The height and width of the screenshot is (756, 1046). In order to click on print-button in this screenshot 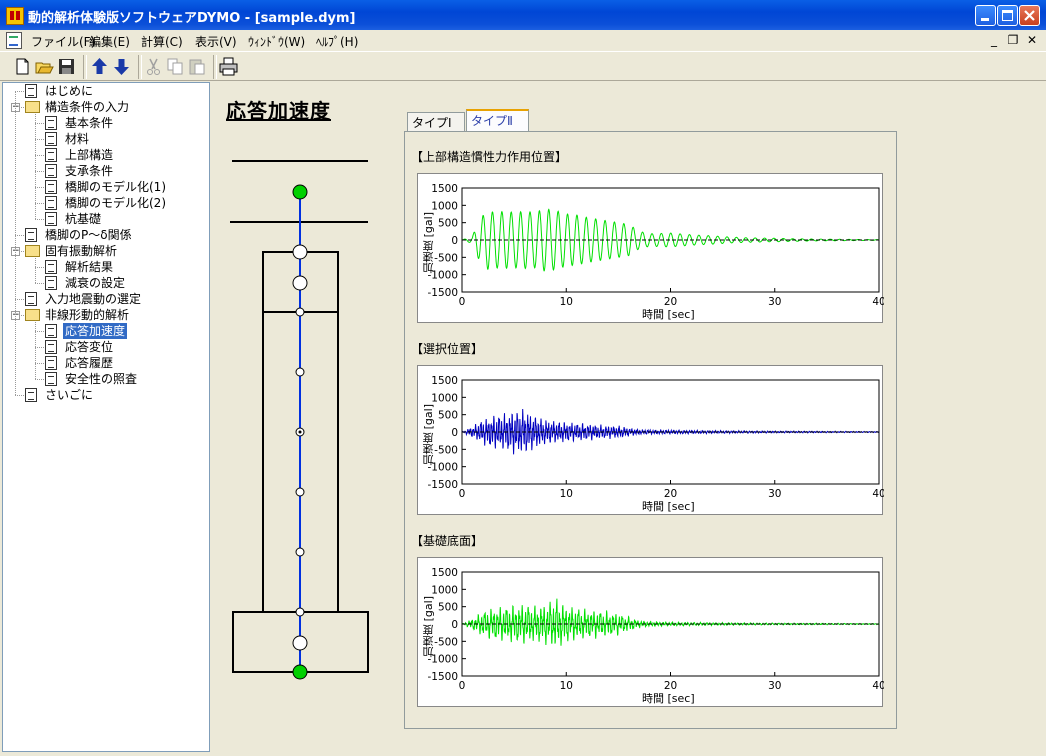, I will do `click(228, 66)`.